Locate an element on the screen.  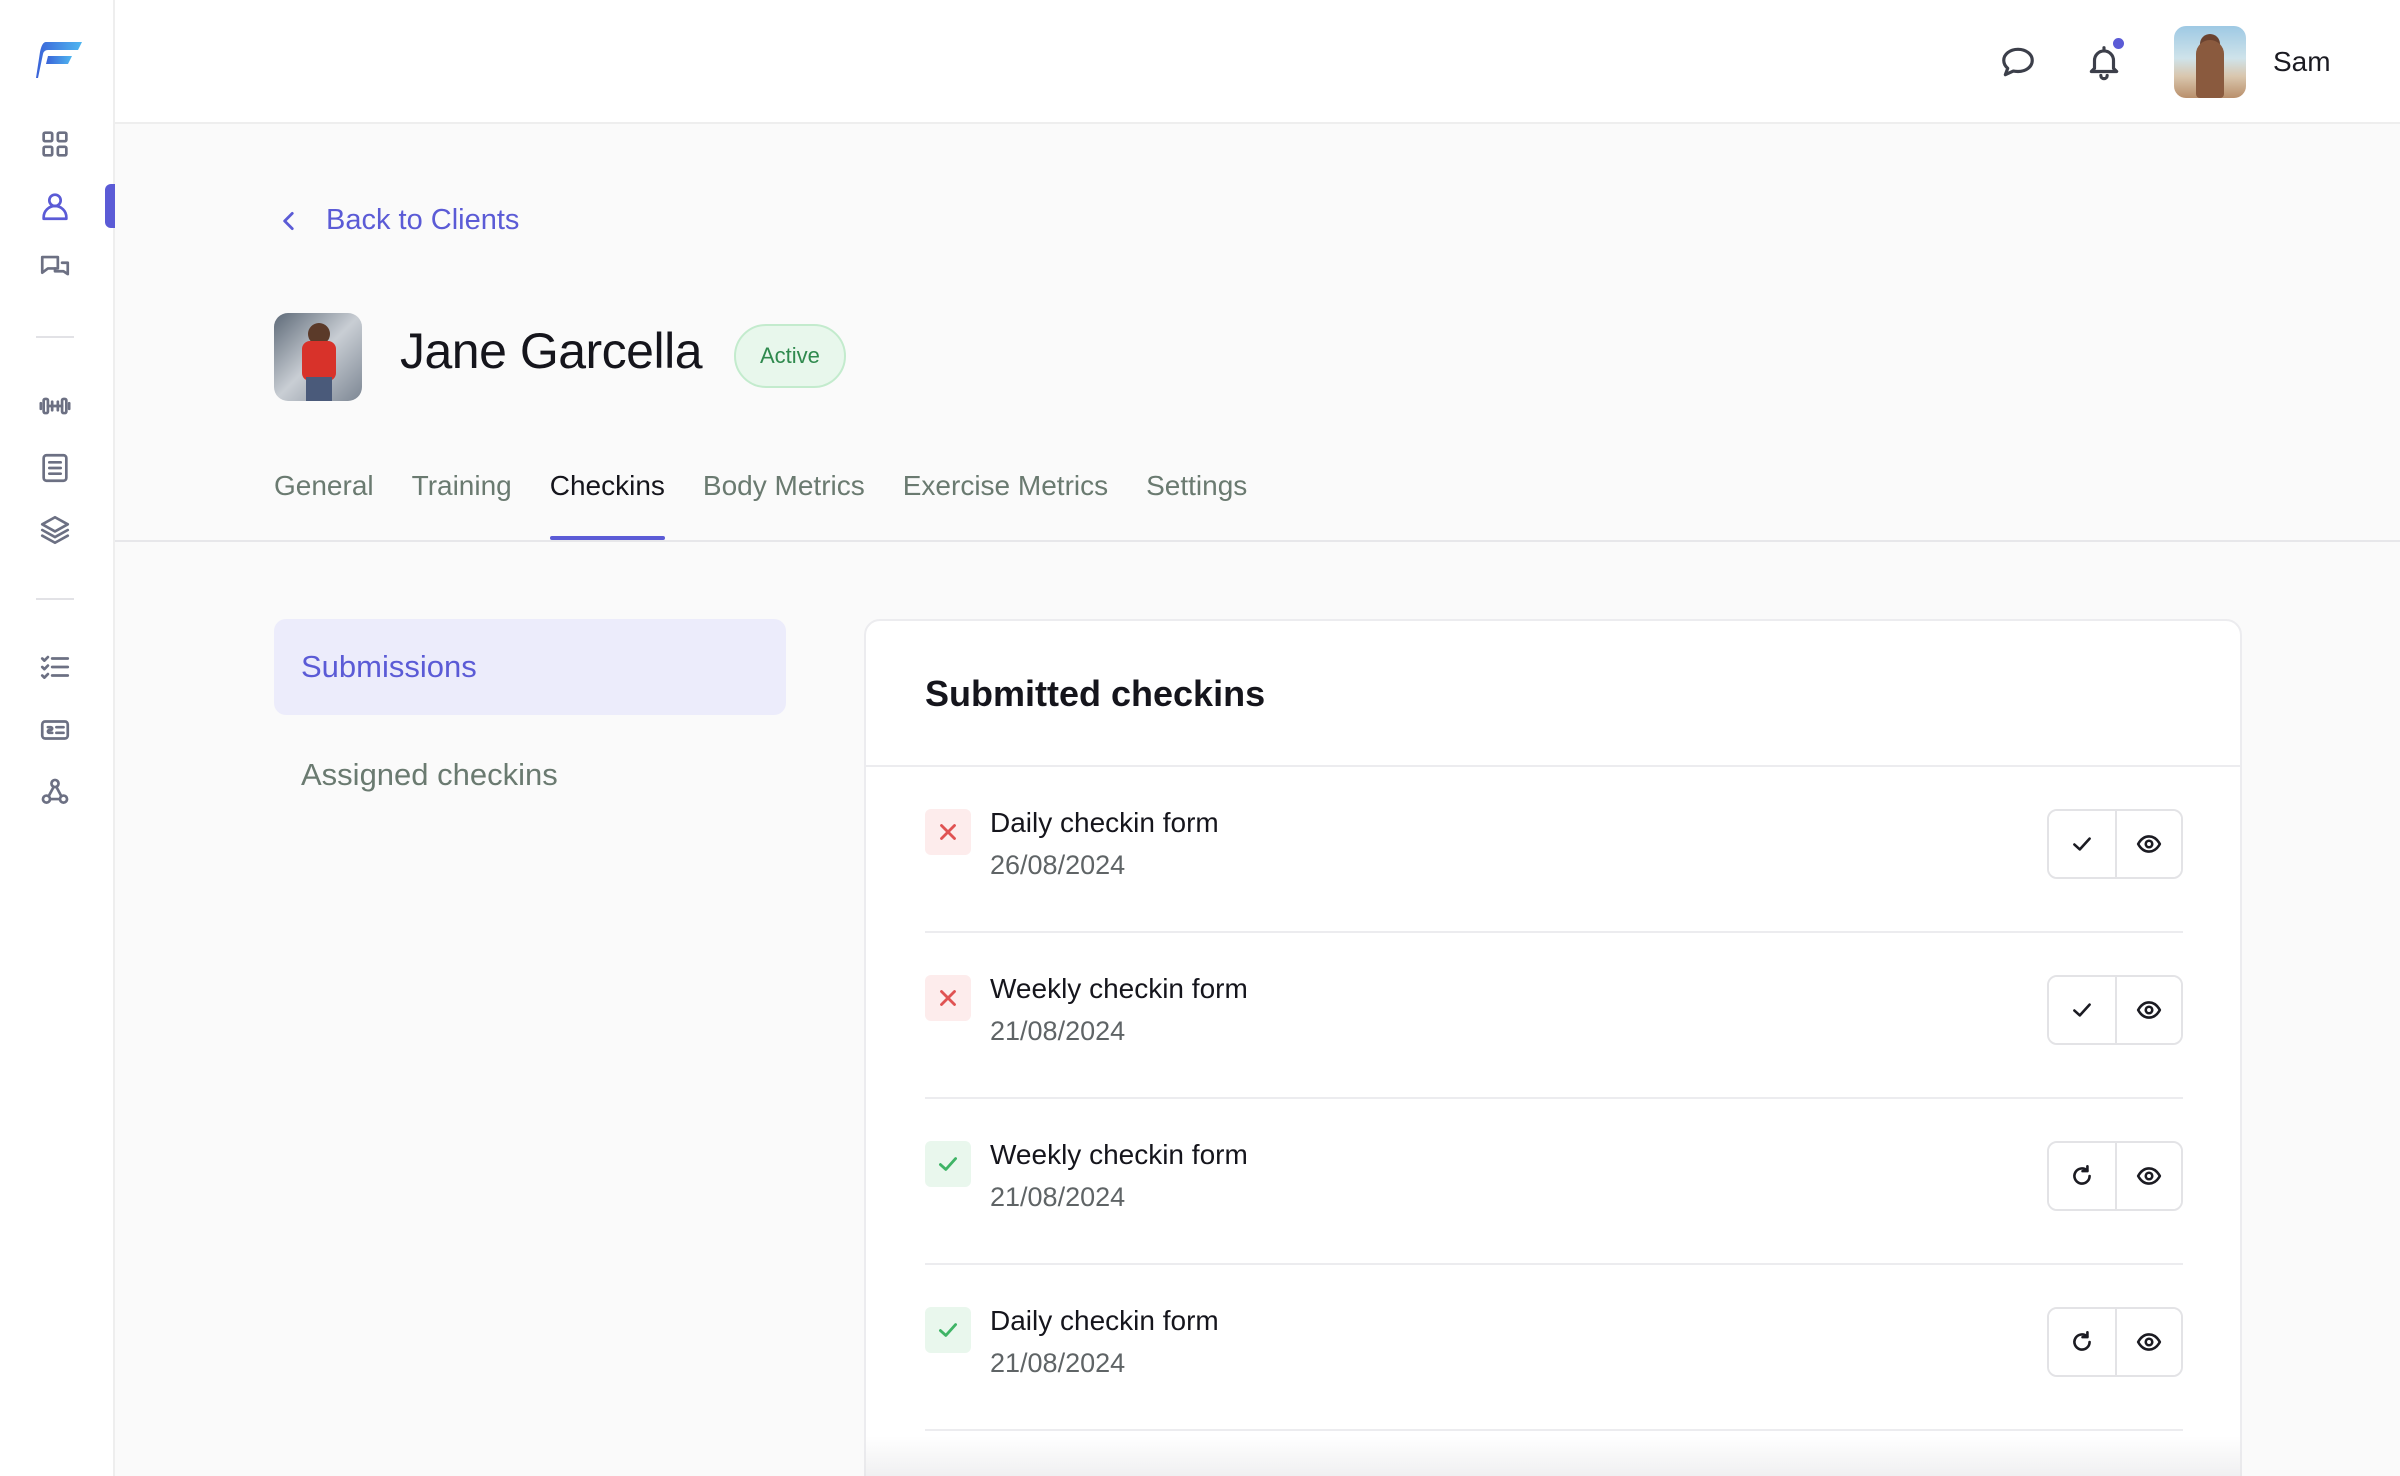
tab-checkins: Checkins is located at coordinates (607, 505).